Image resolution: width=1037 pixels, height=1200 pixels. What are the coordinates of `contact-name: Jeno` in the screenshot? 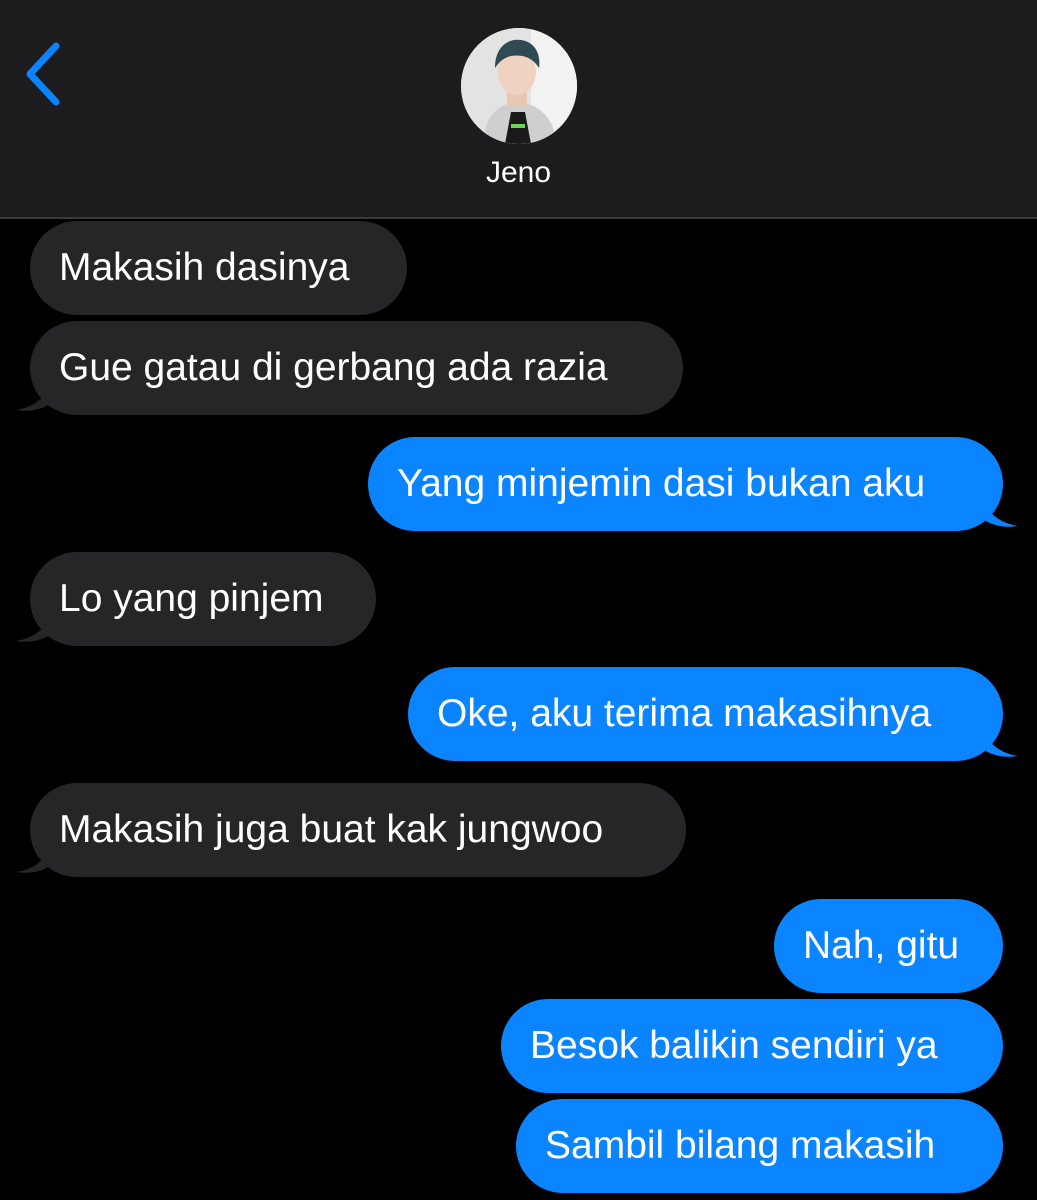 It's located at (518, 173).